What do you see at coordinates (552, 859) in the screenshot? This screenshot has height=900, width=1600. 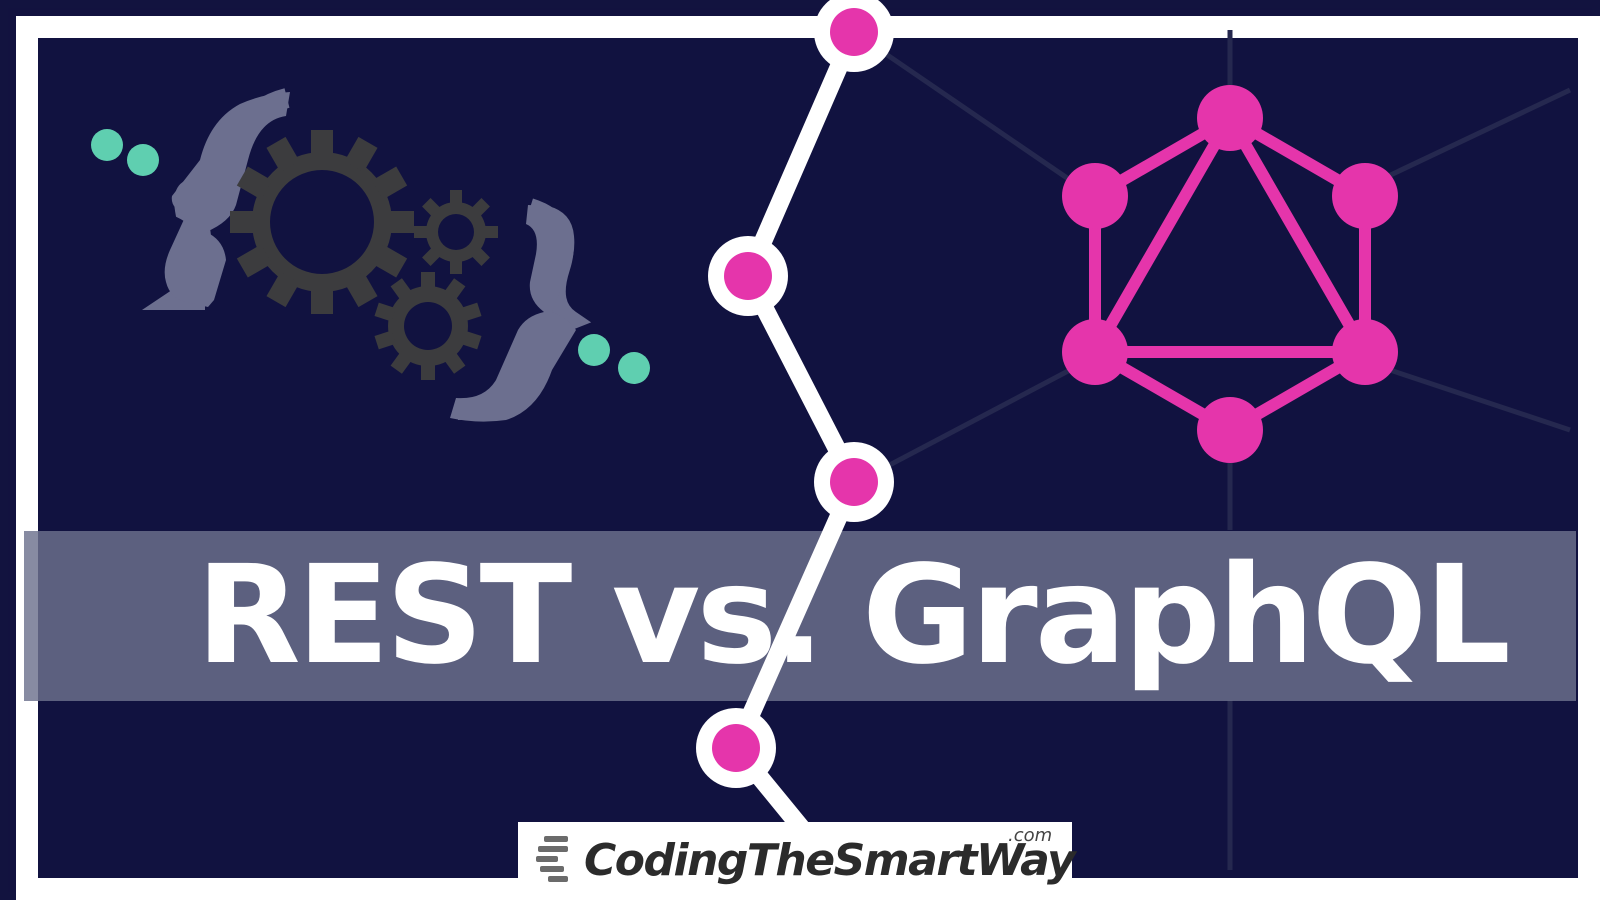 I see `codingthesmartway-logo-icon` at bounding box center [552, 859].